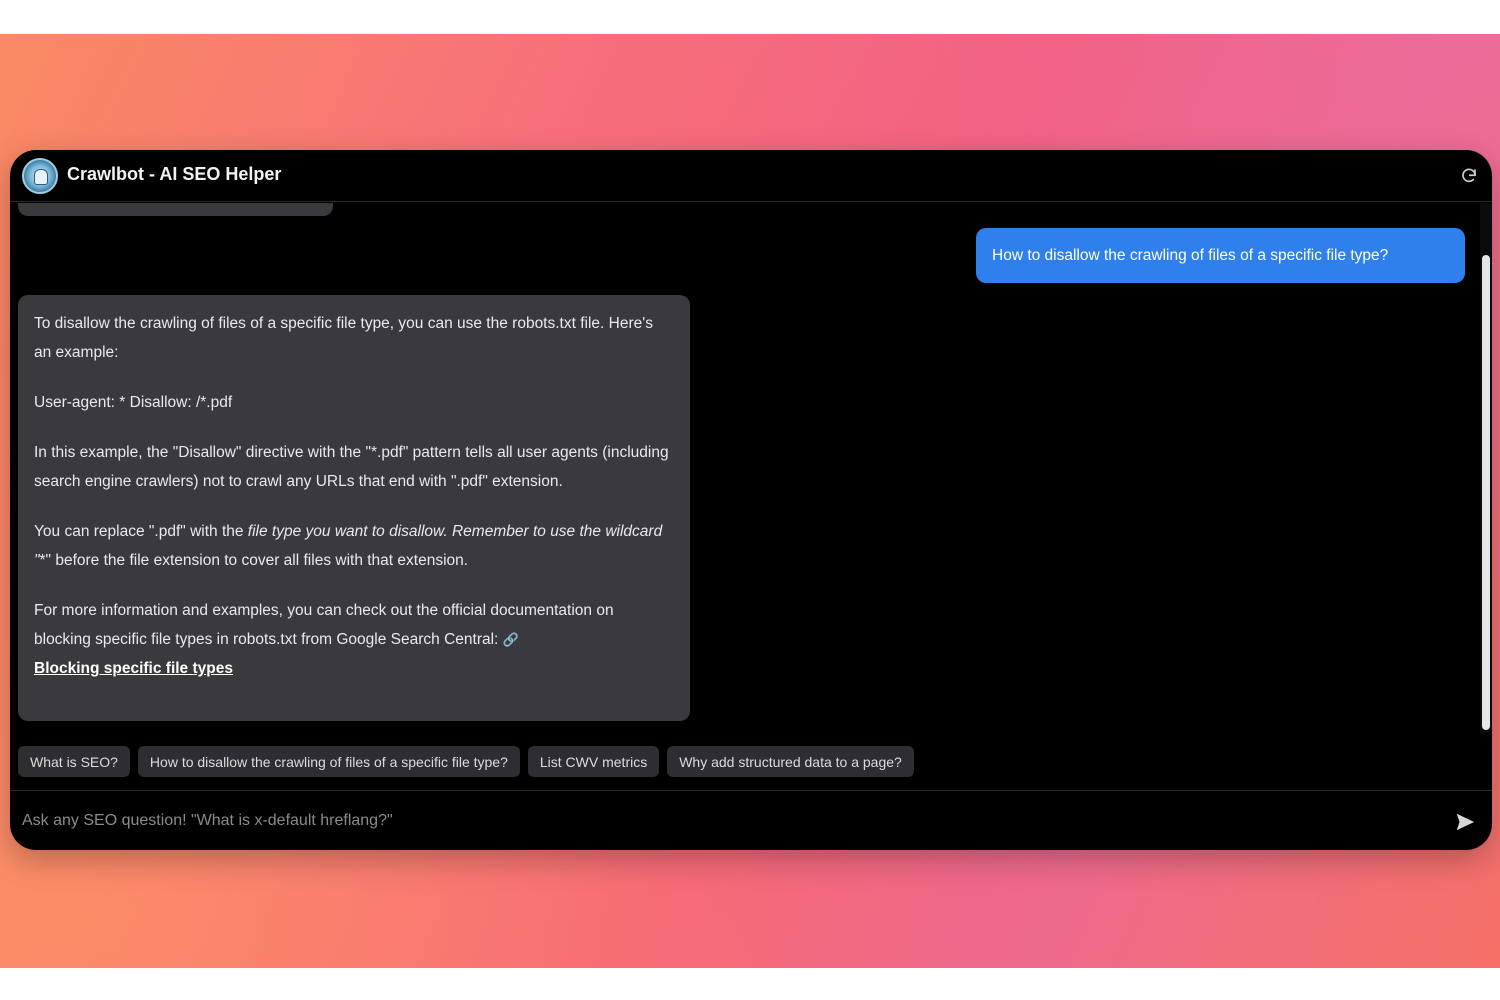 The height and width of the screenshot is (1000, 1500). What do you see at coordinates (722, 821) in the screenshot?
I see `question-input` at bounding box center [722, 821].